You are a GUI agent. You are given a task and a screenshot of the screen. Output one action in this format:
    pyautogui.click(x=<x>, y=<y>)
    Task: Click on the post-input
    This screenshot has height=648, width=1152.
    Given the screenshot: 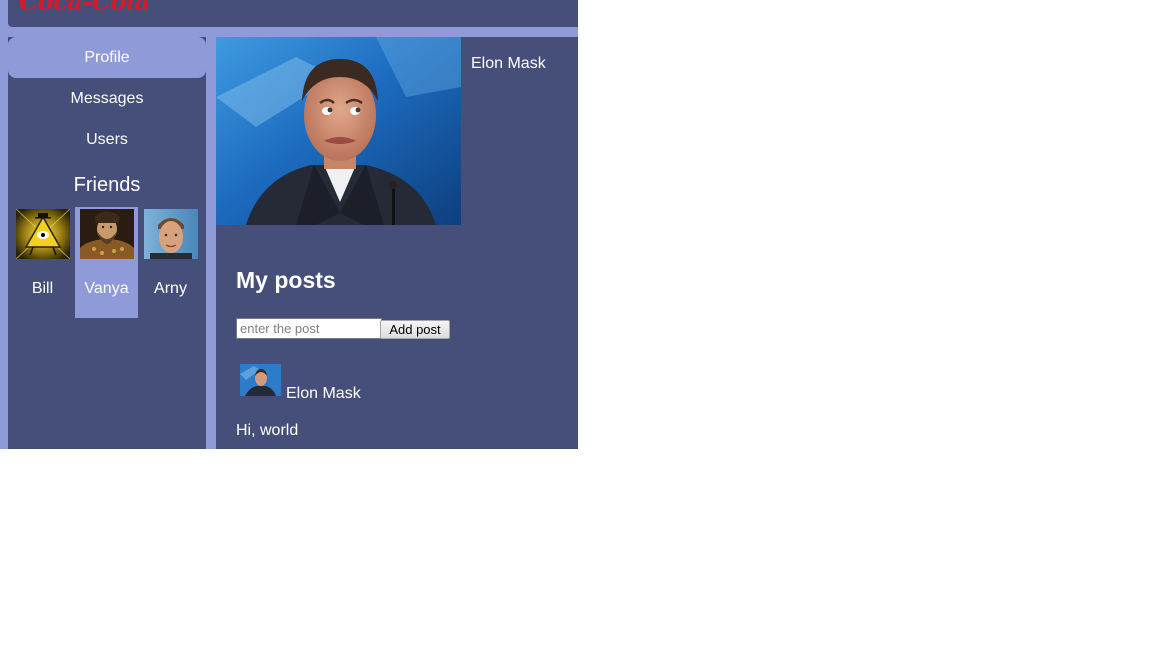 What is the action you would take?
    pyautogui.click(x=309, y=328)
    